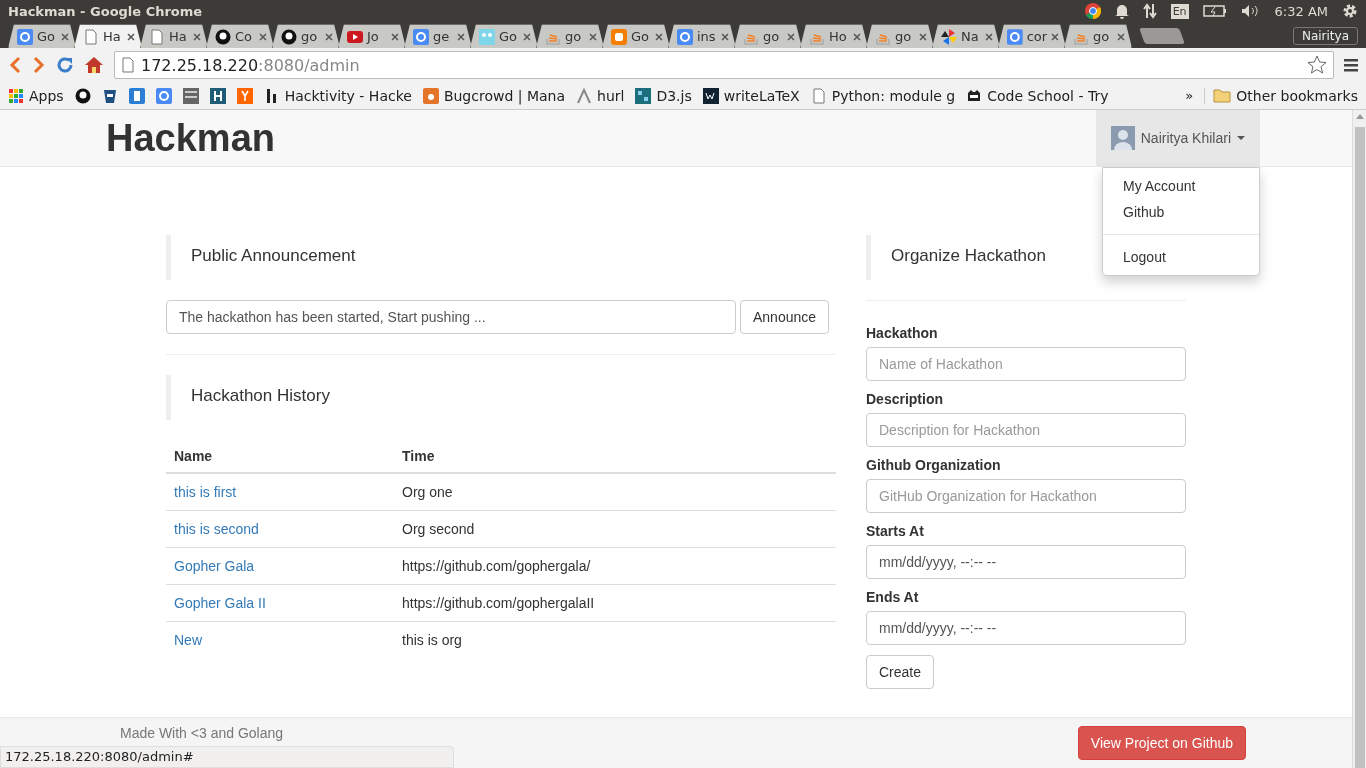 This screenshot has height=768, width=1366. What do you see at coordinates (966, 36) in the screenshot?
I see `browser-tab: Na` at bounding box center [966, 36].